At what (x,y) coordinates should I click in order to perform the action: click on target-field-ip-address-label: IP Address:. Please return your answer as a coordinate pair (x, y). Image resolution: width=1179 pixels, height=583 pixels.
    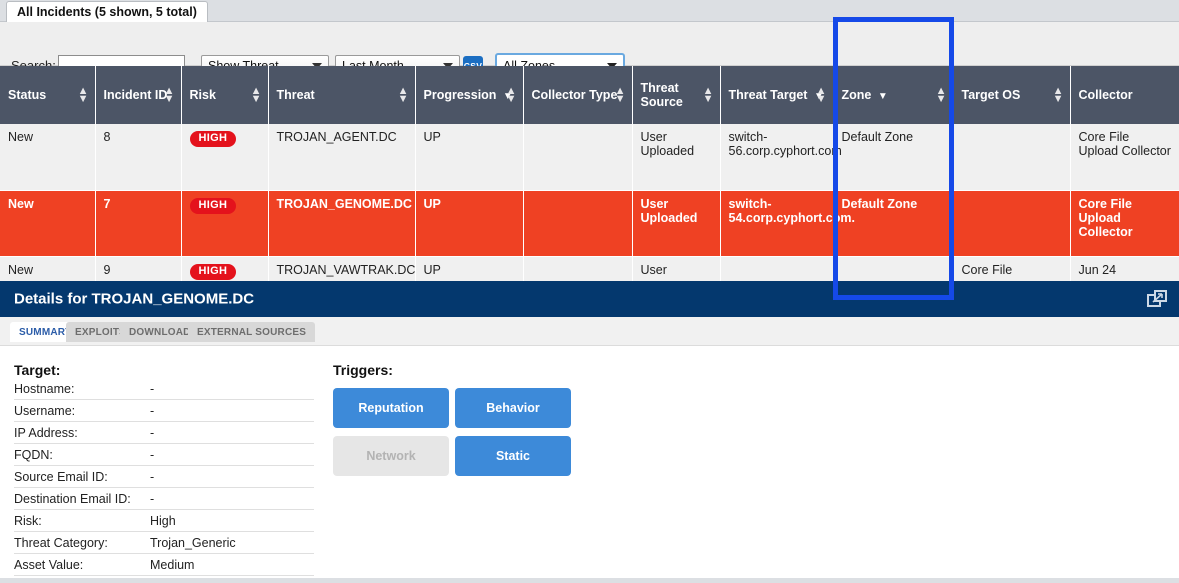
    Looking at the image, I should click on (46, 432).